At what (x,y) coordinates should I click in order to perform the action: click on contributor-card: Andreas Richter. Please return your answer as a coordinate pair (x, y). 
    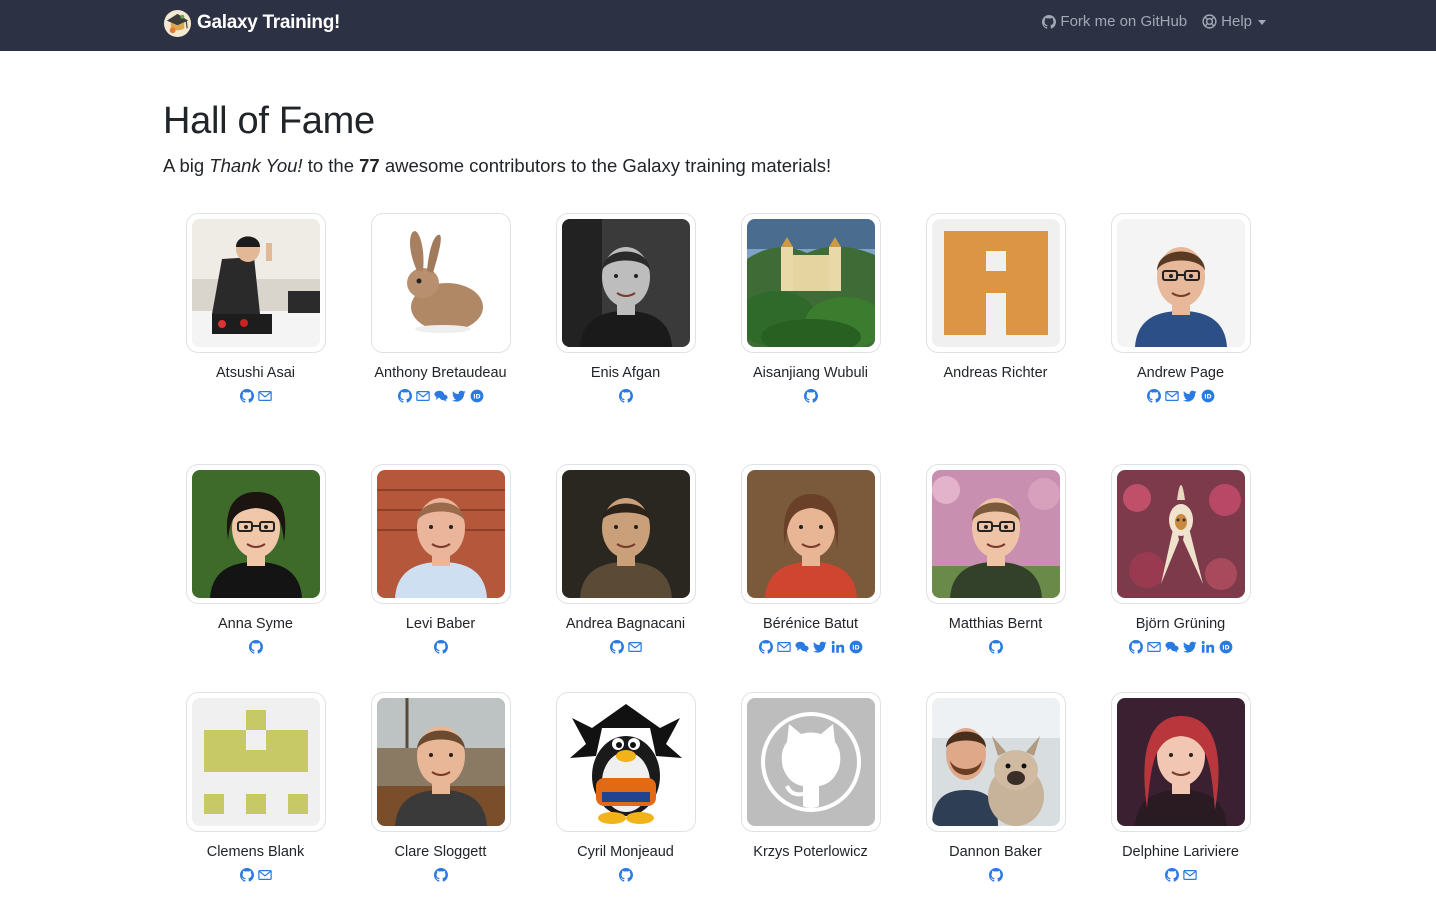
    Looking at the image, I should click on (995, 308).